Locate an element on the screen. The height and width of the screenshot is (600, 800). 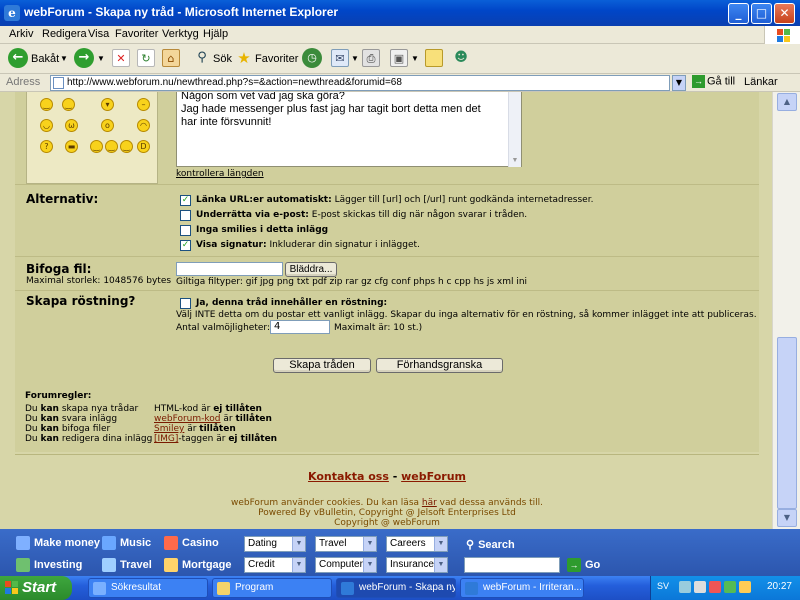
computers-select: Computers ▼ is located at coordinates (346, 565).